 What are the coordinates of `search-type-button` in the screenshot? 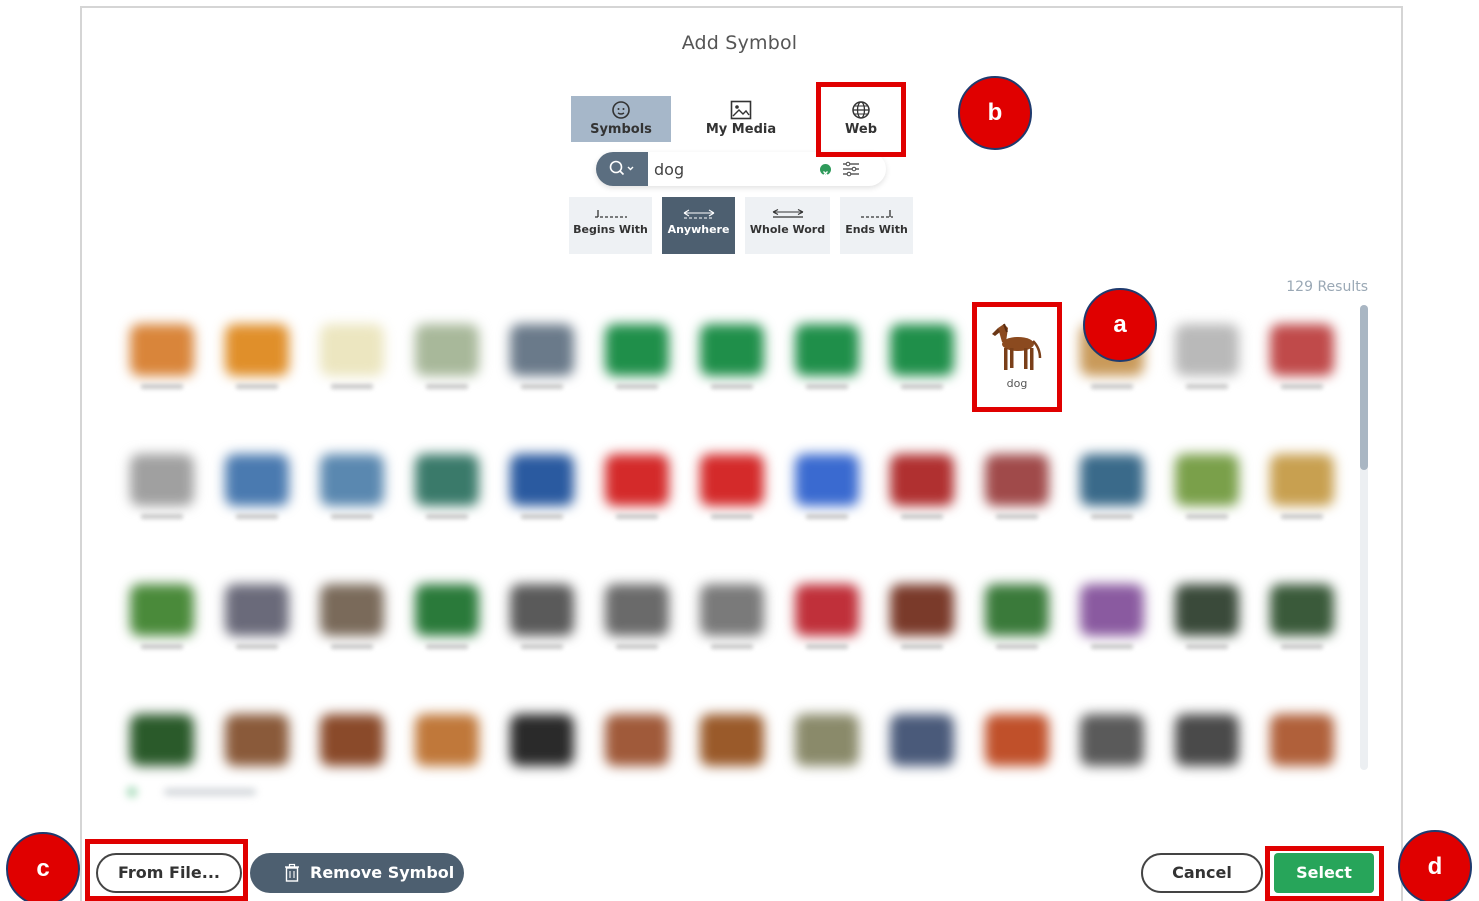 It's located at (622, 169).